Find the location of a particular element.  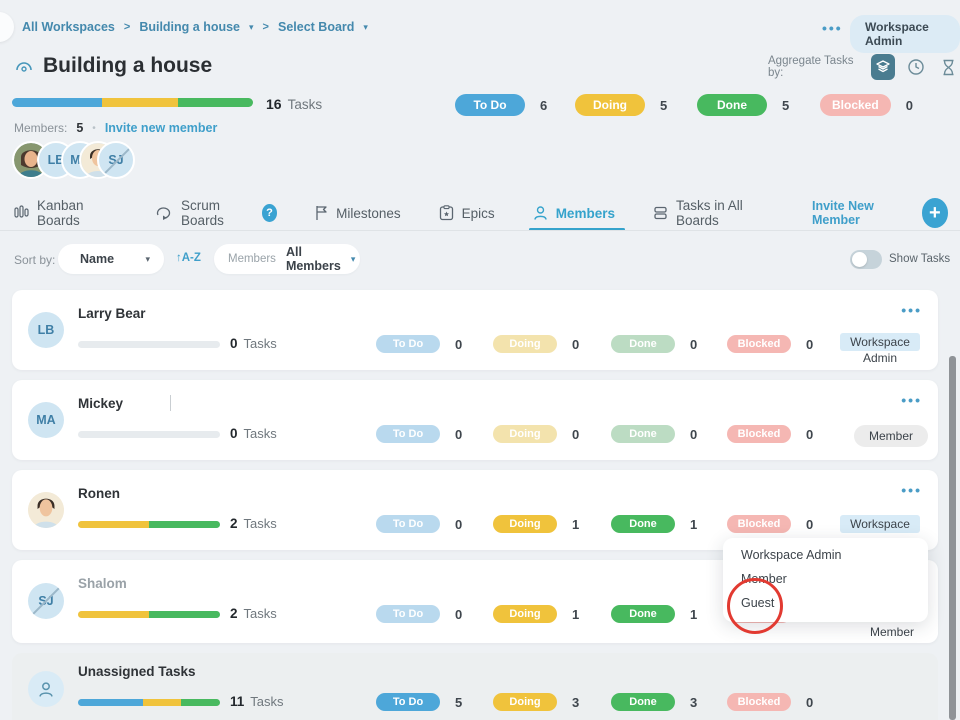

tab-tasks-all-boards: Tasks in All Boards is located at coordinates (713, 213).